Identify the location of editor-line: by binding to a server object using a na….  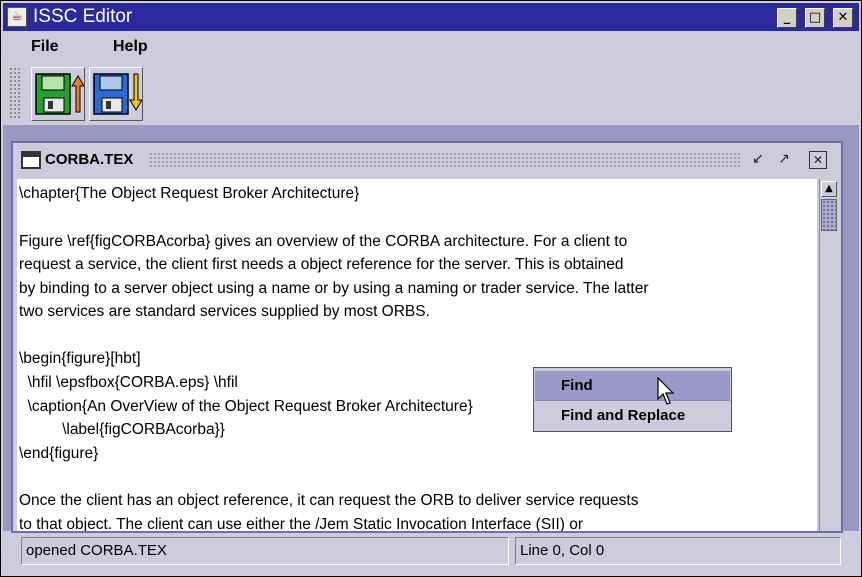
(334, 288).